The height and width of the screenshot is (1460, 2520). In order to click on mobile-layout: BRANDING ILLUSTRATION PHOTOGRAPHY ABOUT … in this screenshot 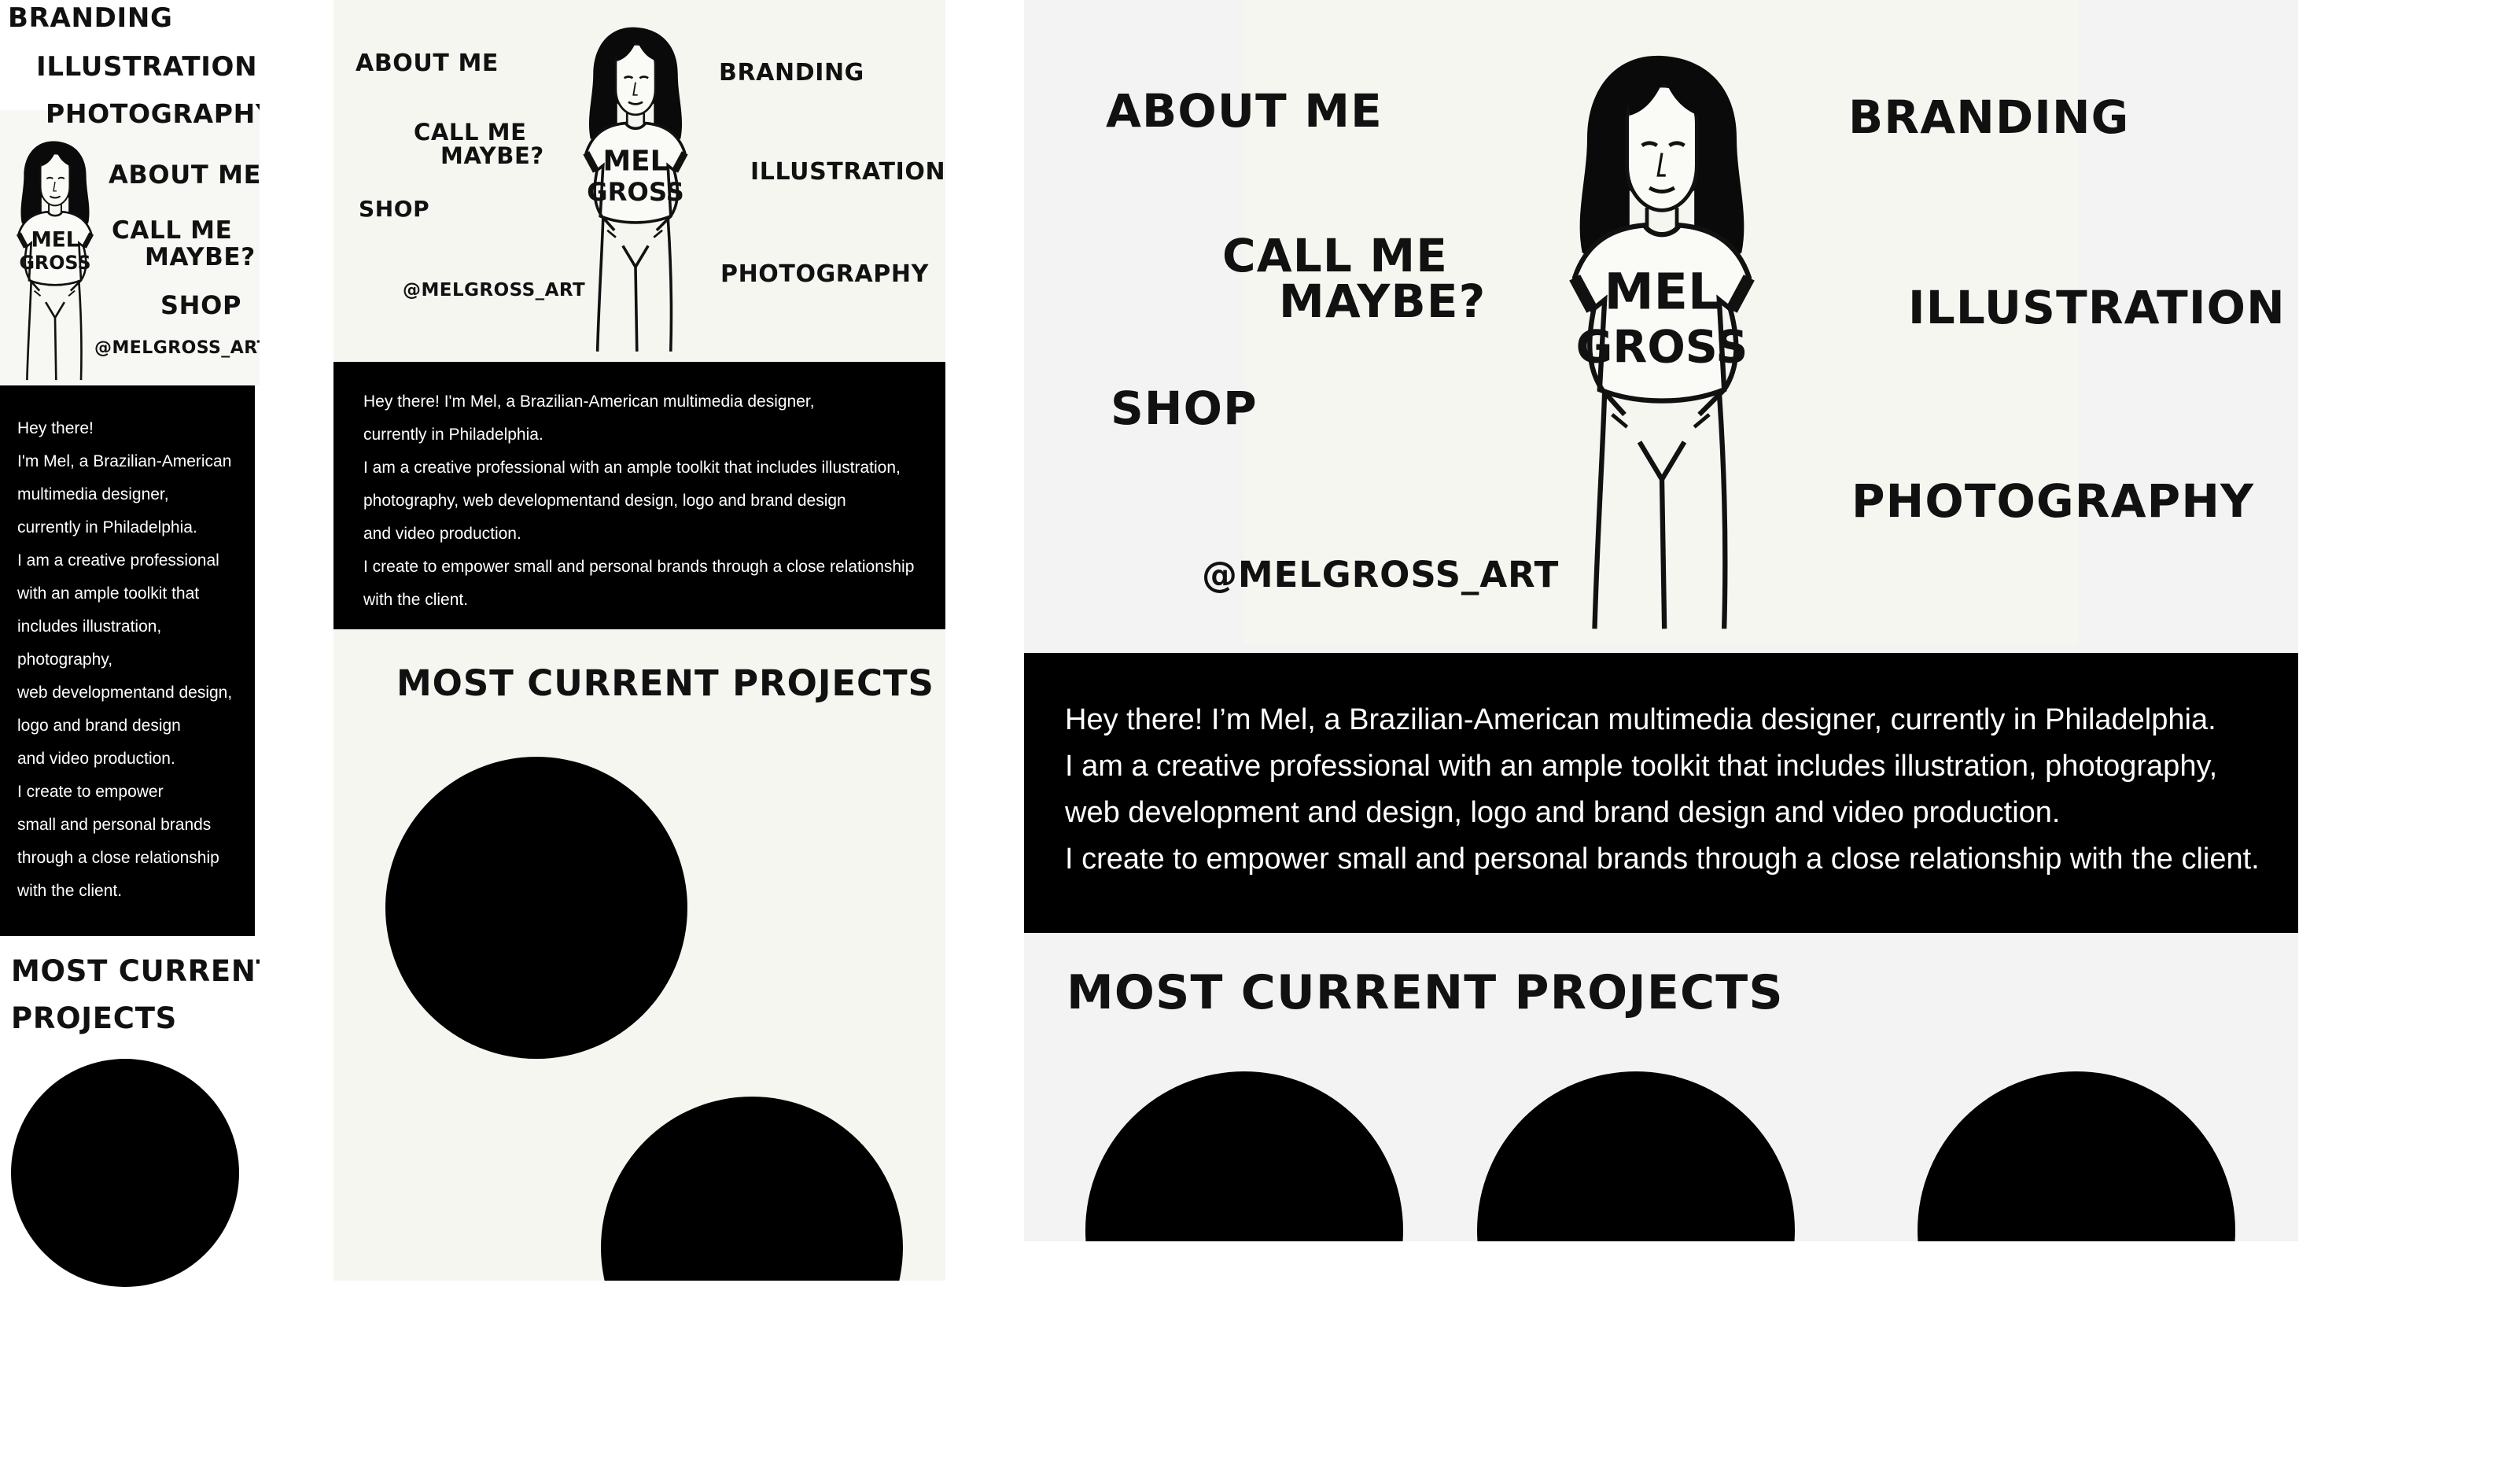, I will do `click(130, 653)`.